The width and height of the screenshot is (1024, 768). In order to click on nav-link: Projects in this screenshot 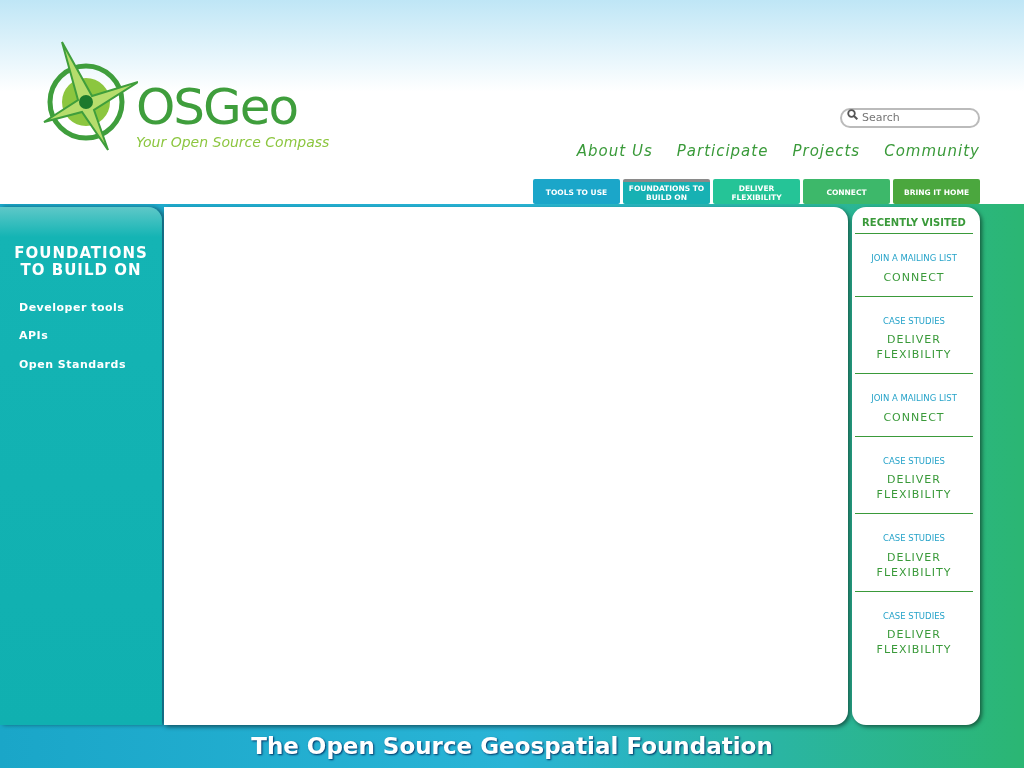, I will do `click(826, 151)`.